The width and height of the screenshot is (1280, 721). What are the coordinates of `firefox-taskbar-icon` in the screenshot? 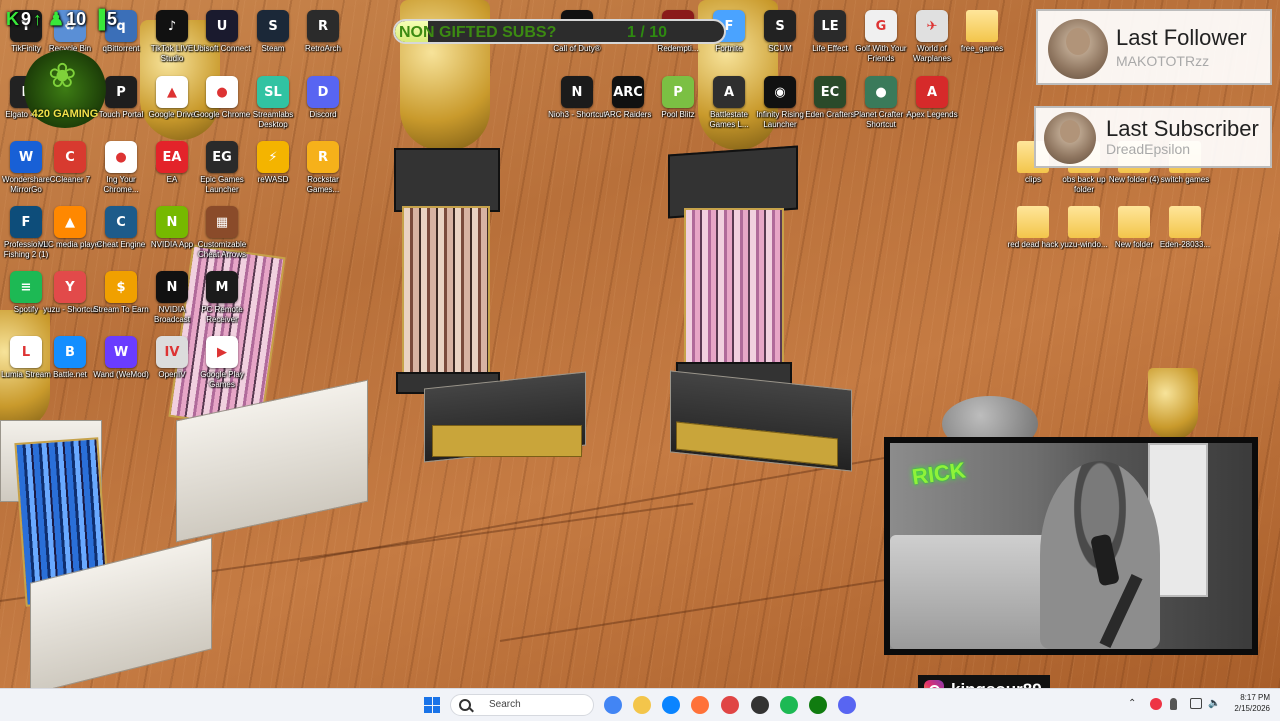 It's located at (700, 705).